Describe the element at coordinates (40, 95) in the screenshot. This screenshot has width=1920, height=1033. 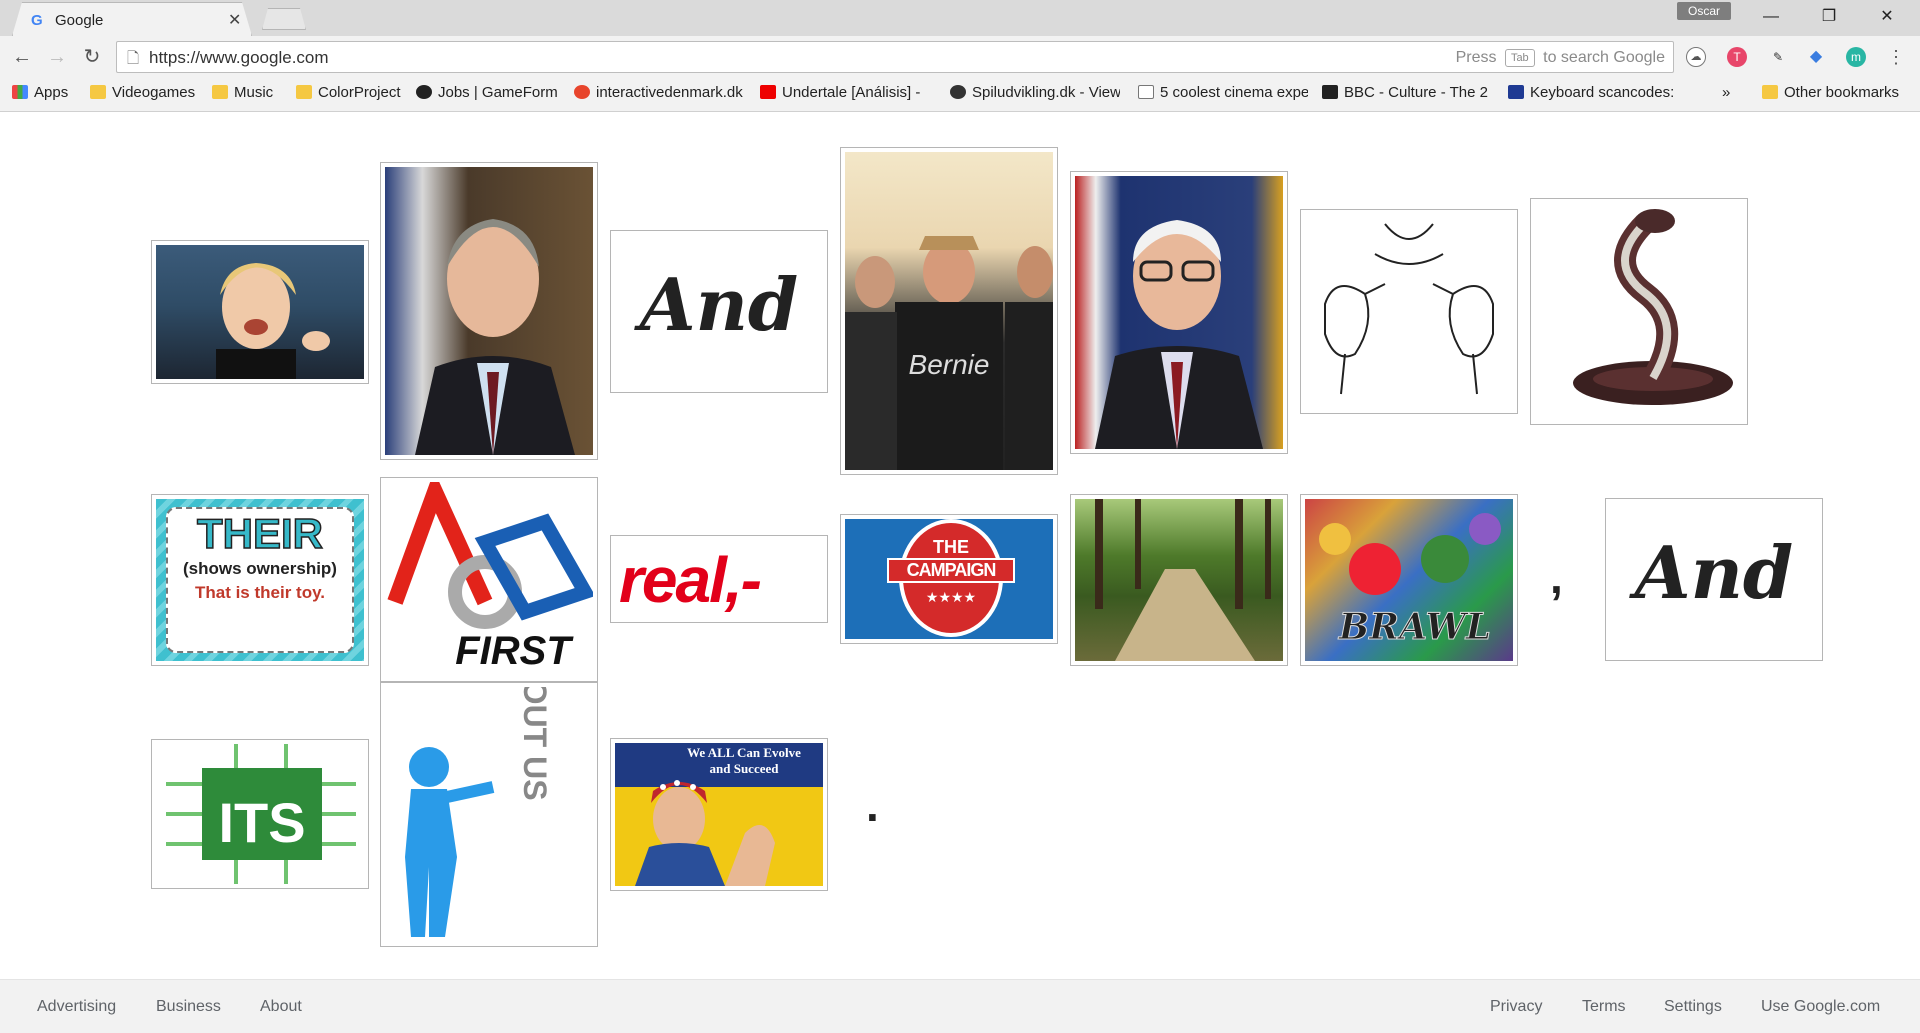
I see `bookmark-apps: Apps` at that location.